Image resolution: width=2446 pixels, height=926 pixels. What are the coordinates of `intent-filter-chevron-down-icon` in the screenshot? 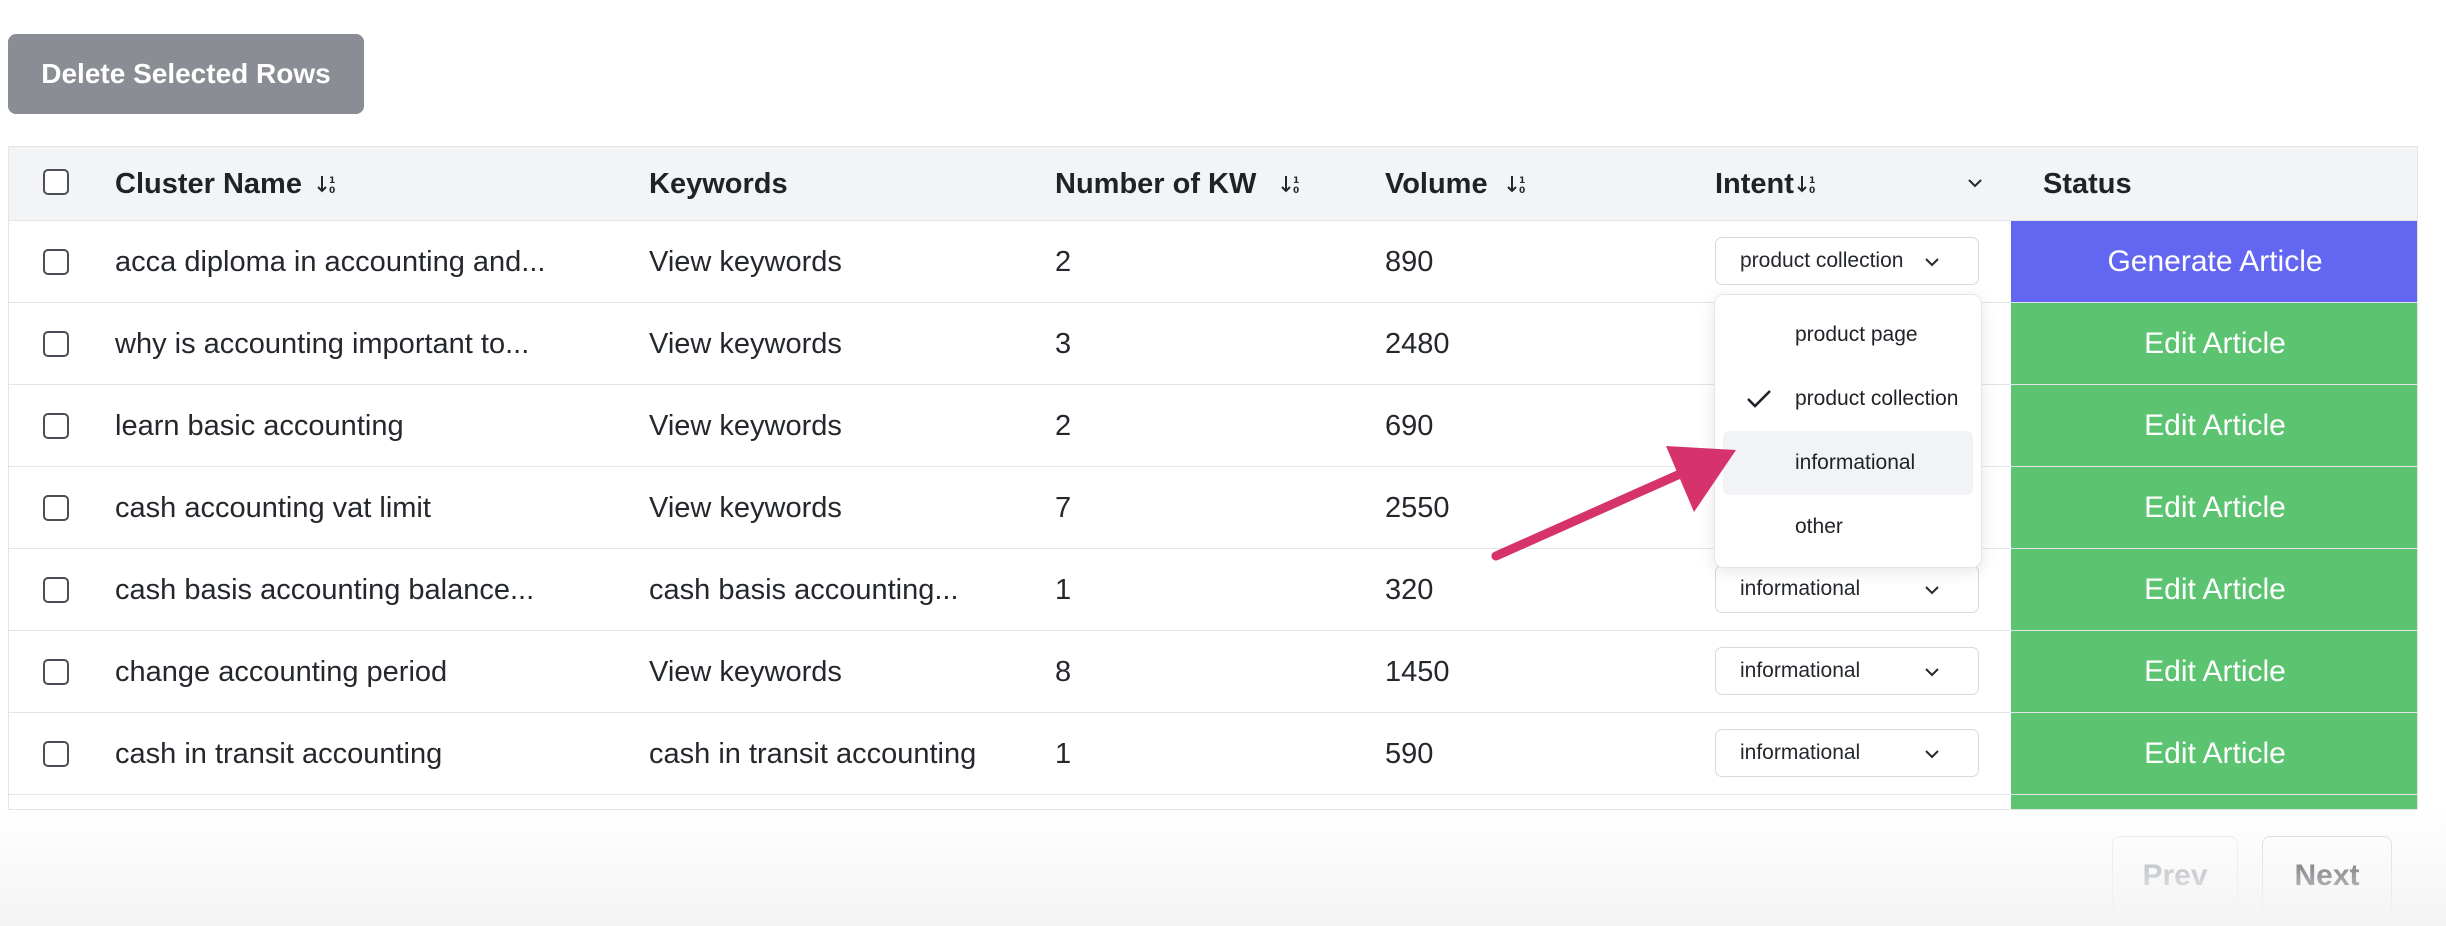 It's located at (1975, 183).